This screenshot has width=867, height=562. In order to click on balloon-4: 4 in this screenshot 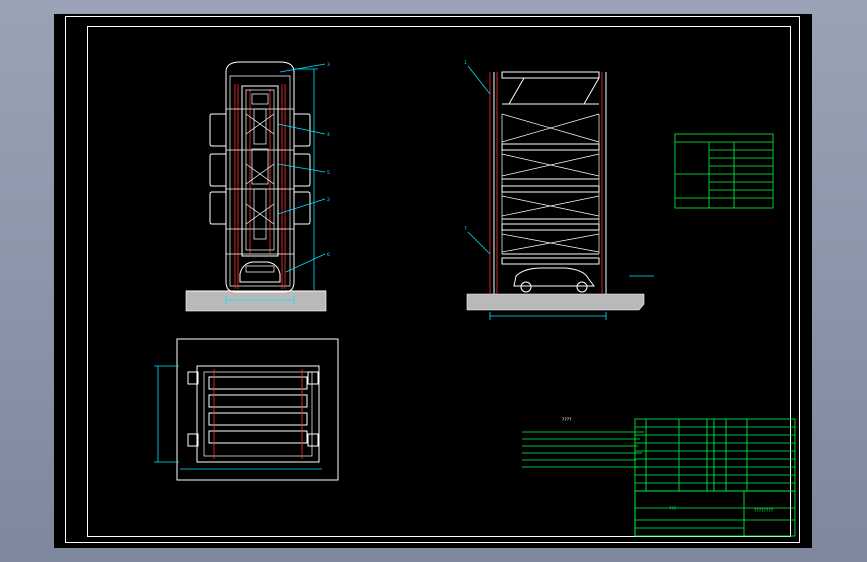, I will do `click(328, 135)`.